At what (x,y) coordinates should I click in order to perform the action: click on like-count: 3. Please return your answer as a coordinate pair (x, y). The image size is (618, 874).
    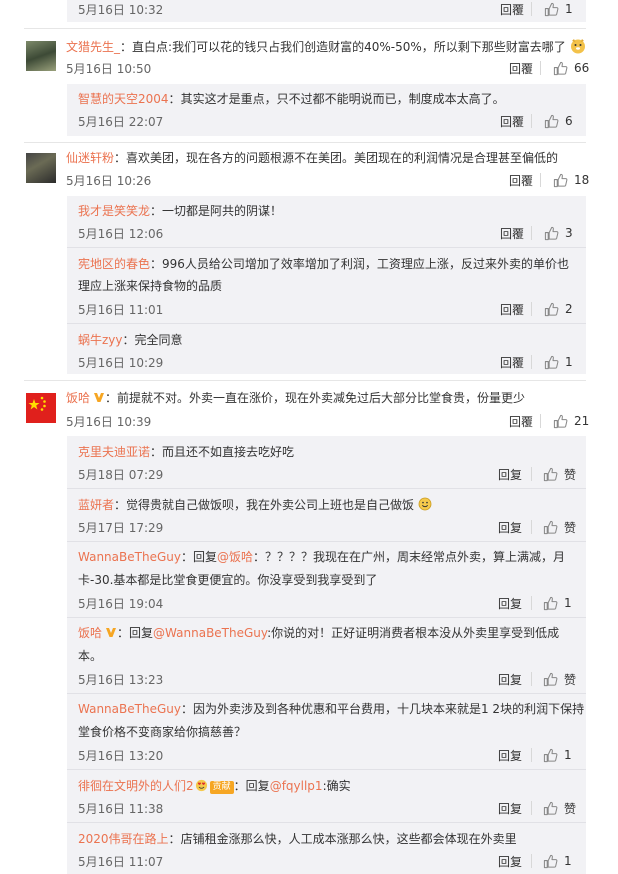
    Looking at the image, I should click on (569, 233).